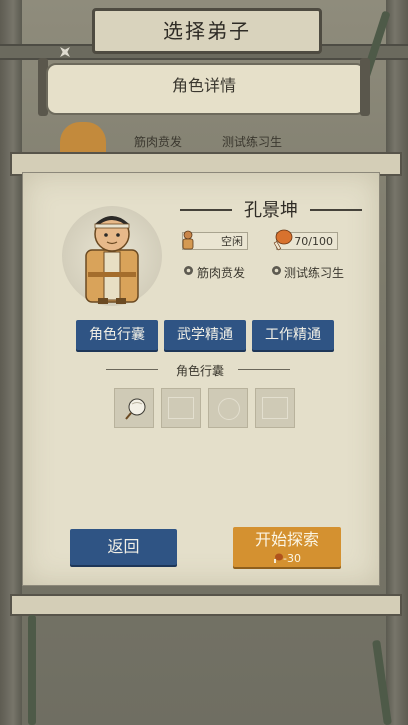  What do you see at coordinates (205, 335) in the screenshot?
I see `tab-martial-arts: 武学精通` at bounding box center [205, 335].